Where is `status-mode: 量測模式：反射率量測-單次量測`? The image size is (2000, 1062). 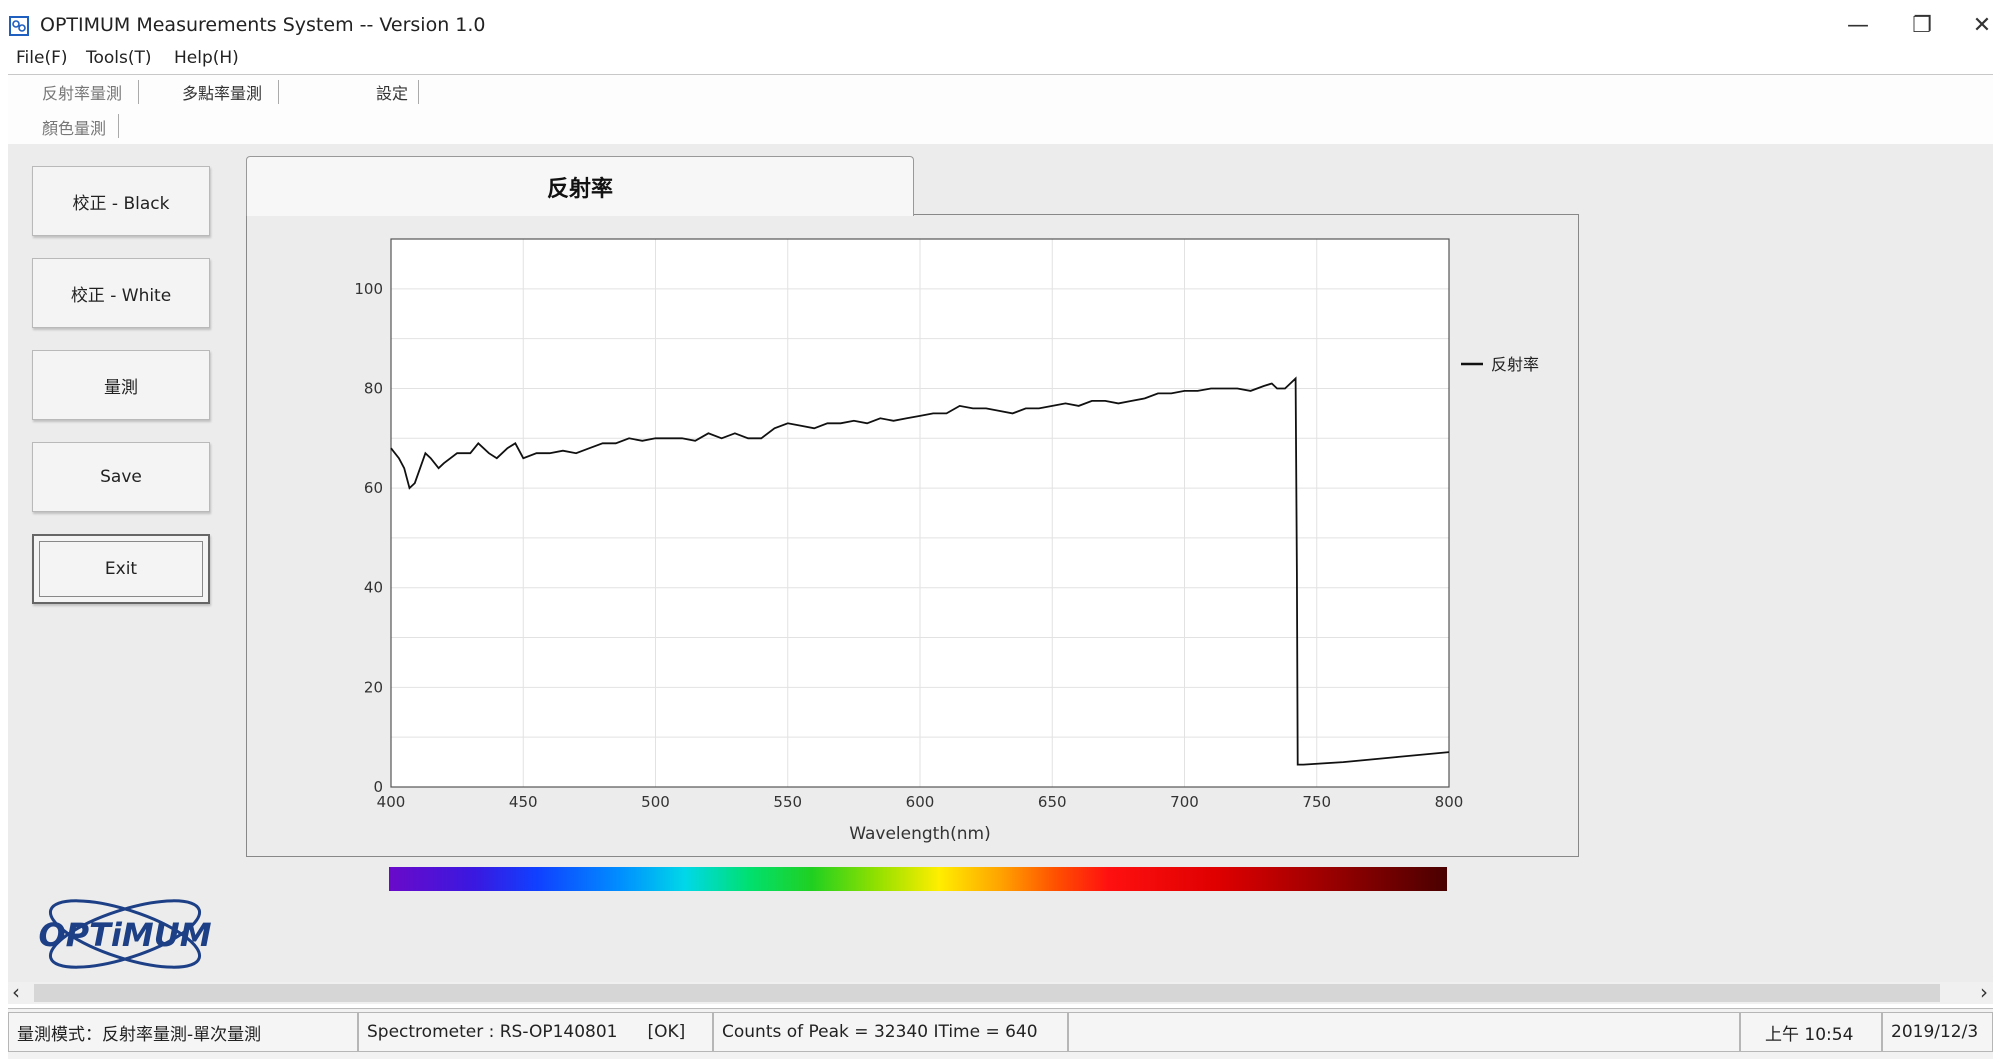 status-mode: 量測模式：反射率量測-單次量測 is located at coordinates (183, 1032).